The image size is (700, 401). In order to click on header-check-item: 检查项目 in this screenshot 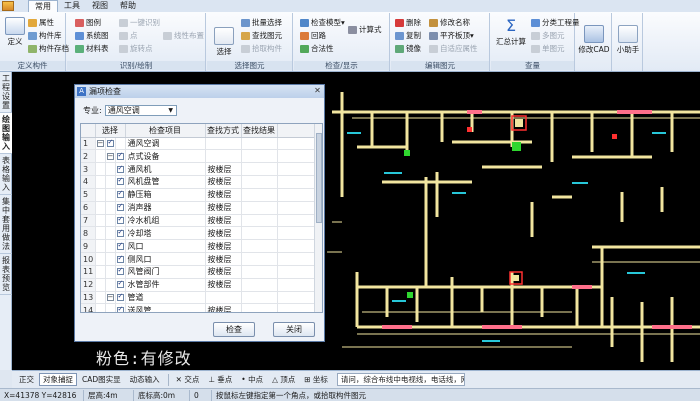, I will do `click(165, 131)`.